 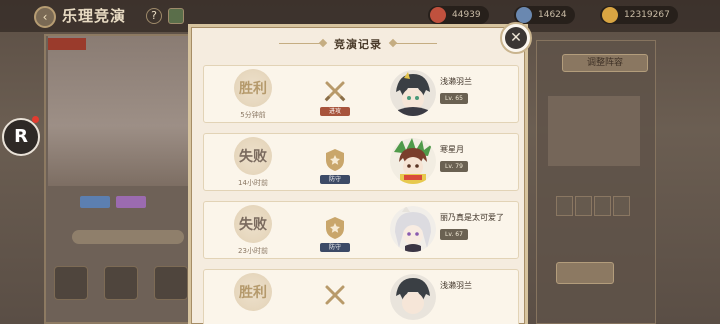 What do you see at coordinates (154, 16) in the screenshot?
I see `help-button: ?` at bounding box center [154, 16].